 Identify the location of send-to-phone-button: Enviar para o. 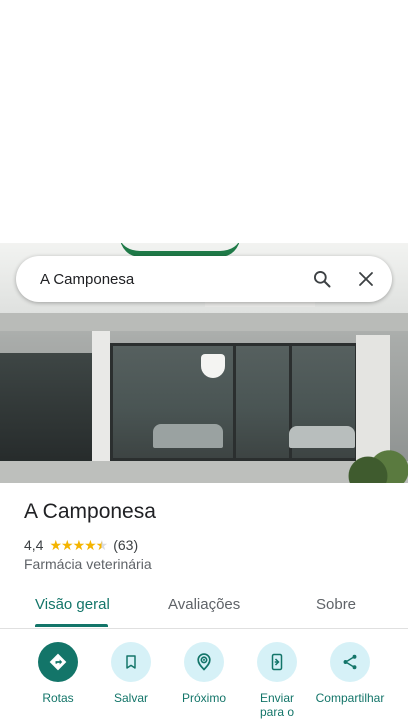
(277, 680).